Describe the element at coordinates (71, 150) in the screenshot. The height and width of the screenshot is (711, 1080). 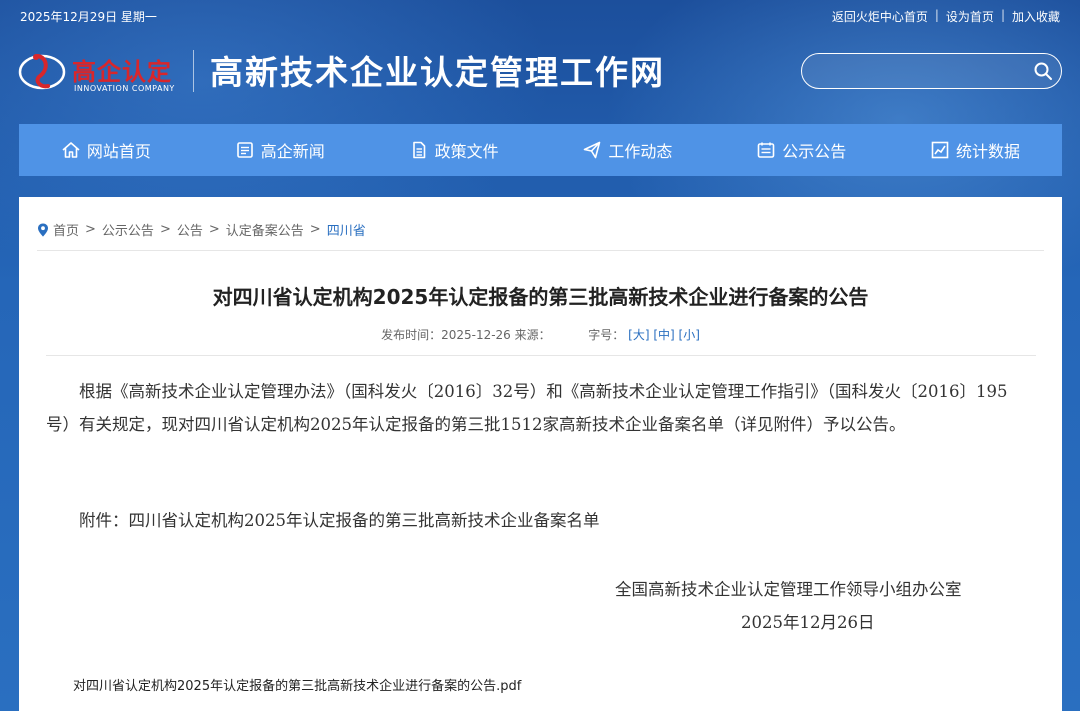
I see `home-icon` at that location.